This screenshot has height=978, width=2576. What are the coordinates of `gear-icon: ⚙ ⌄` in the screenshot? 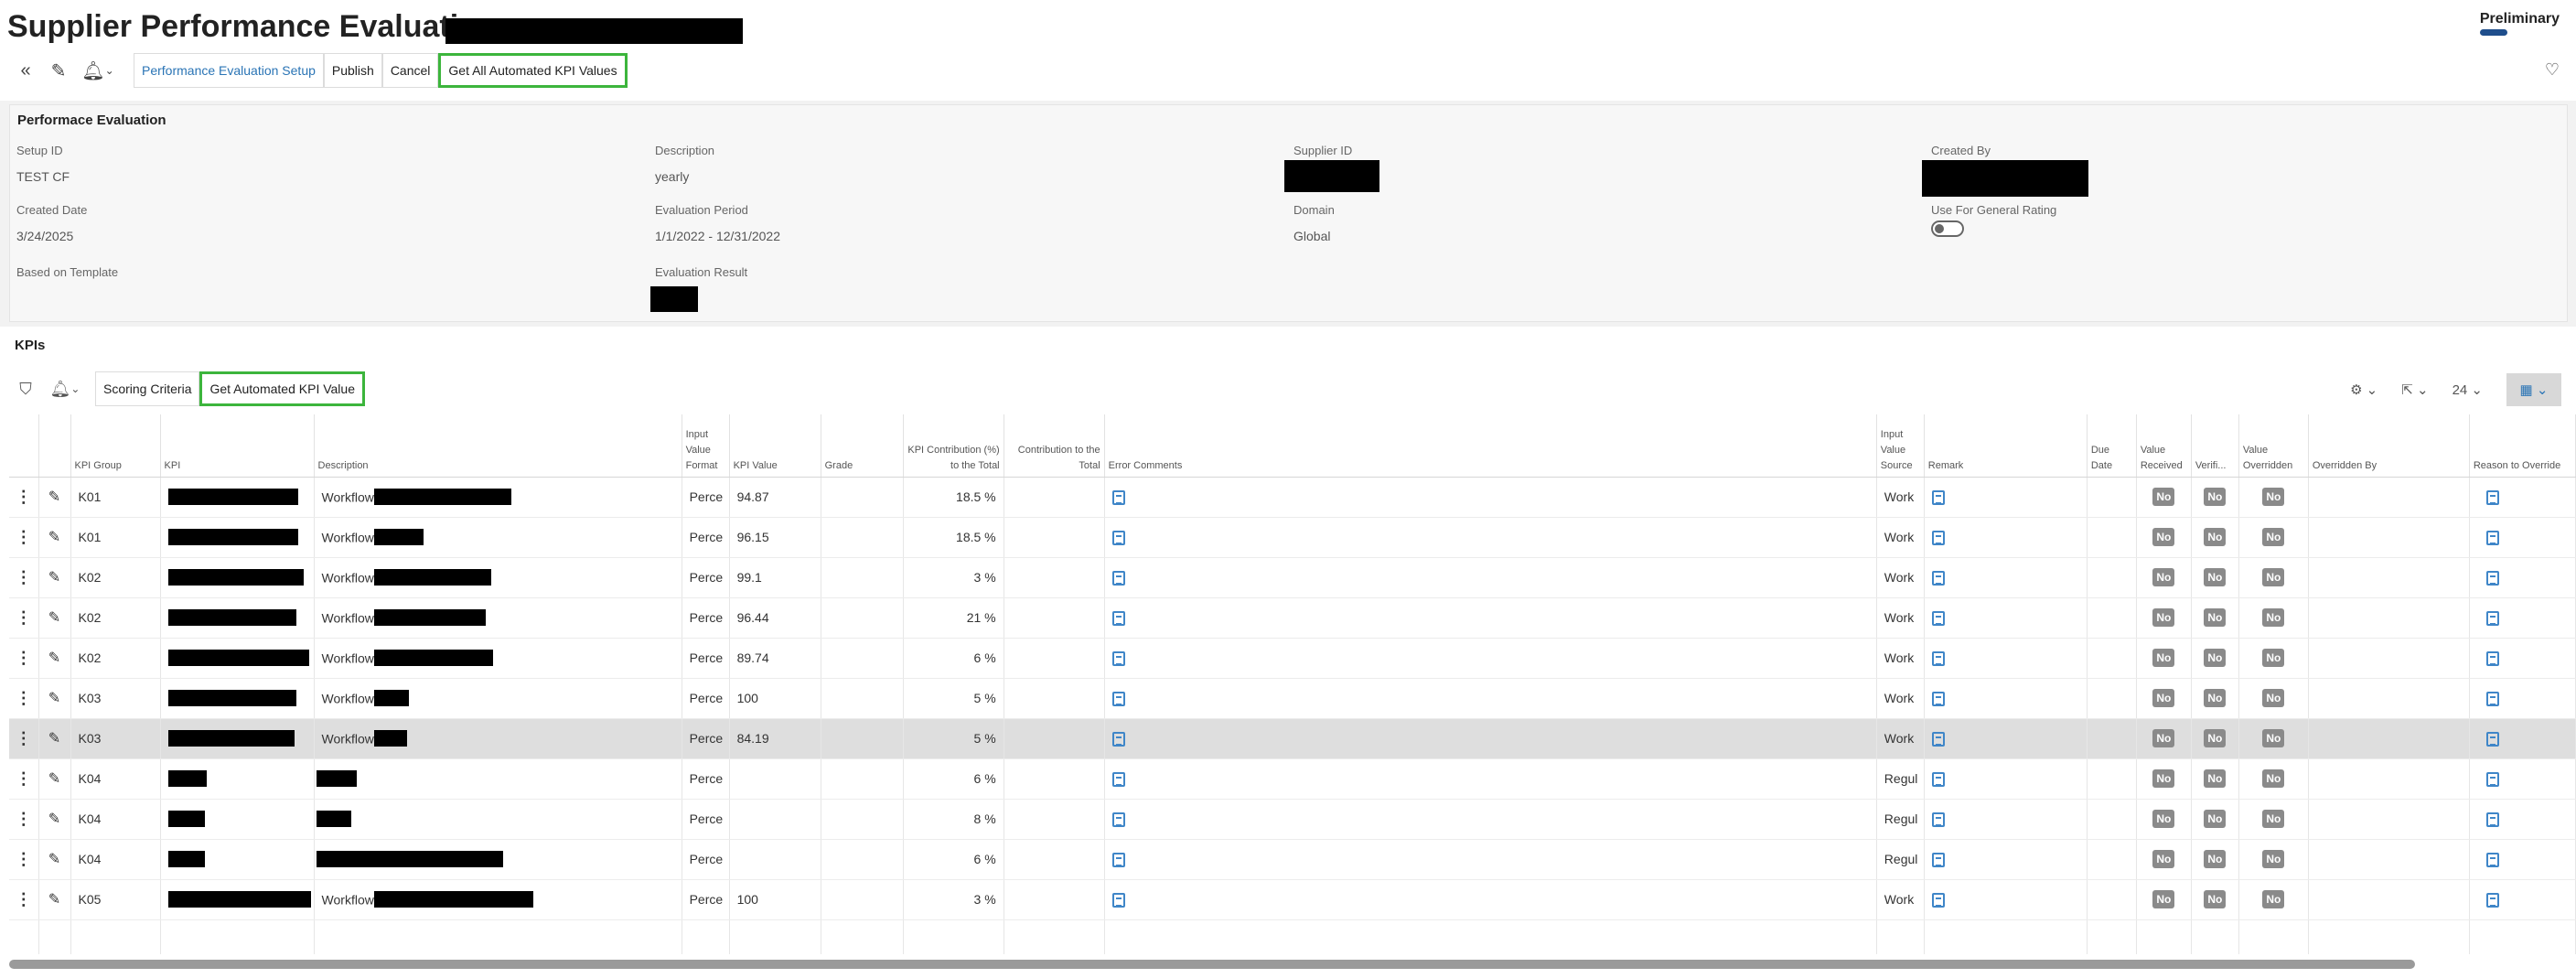 It's located at (2363, 390).